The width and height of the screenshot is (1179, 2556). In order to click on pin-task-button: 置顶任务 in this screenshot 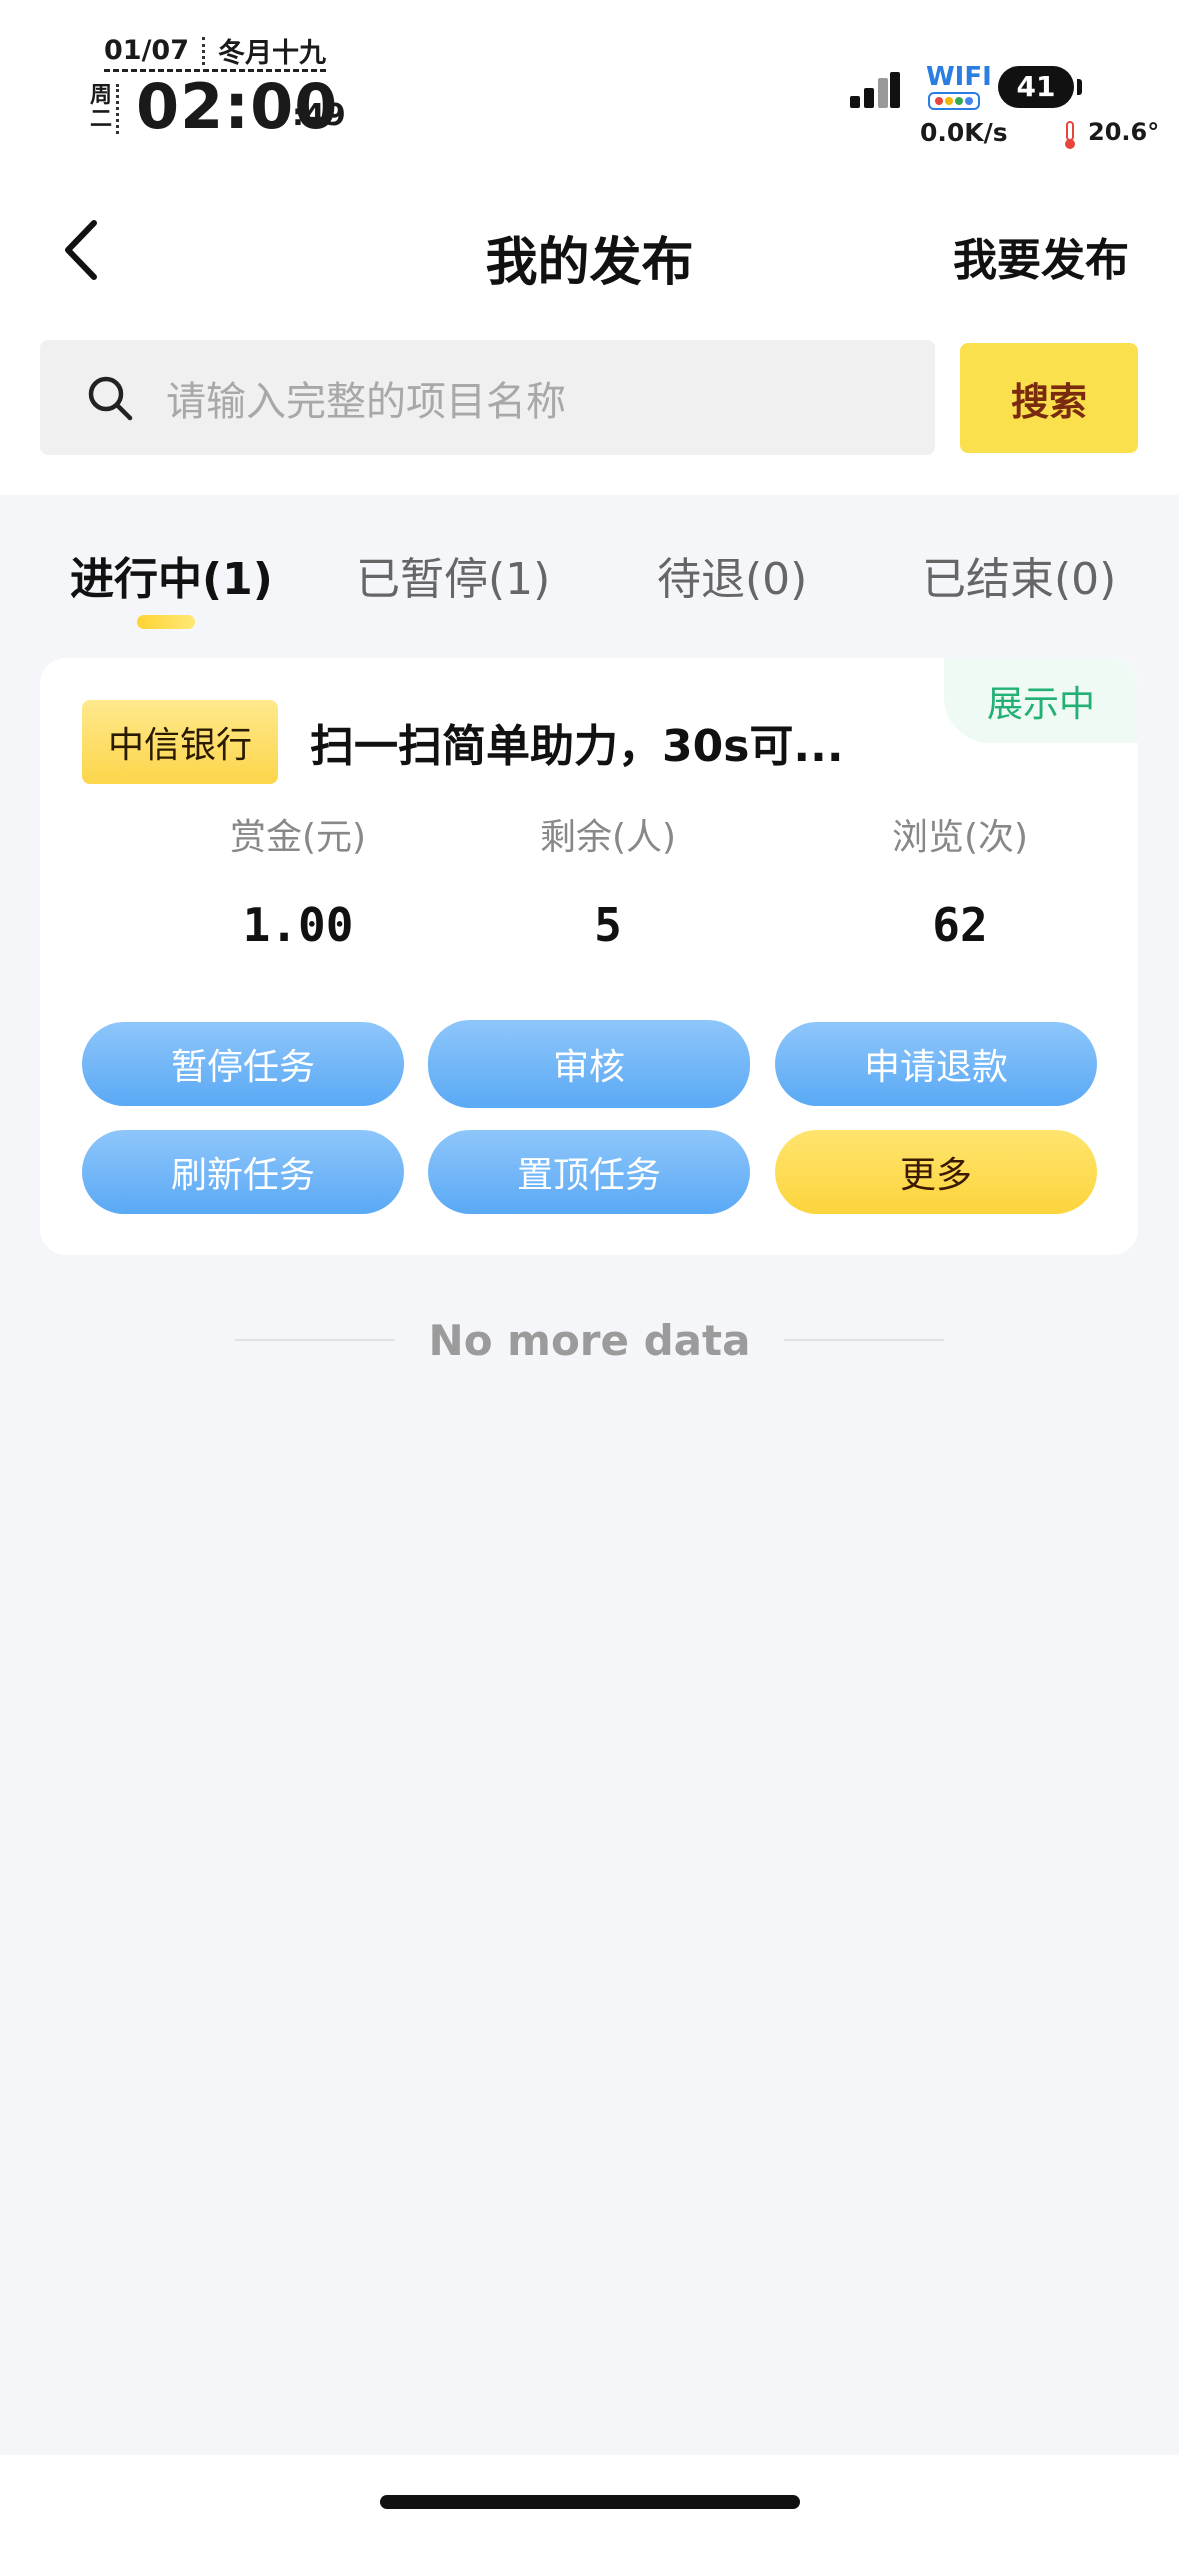, I will do `click(589, 1172)`.